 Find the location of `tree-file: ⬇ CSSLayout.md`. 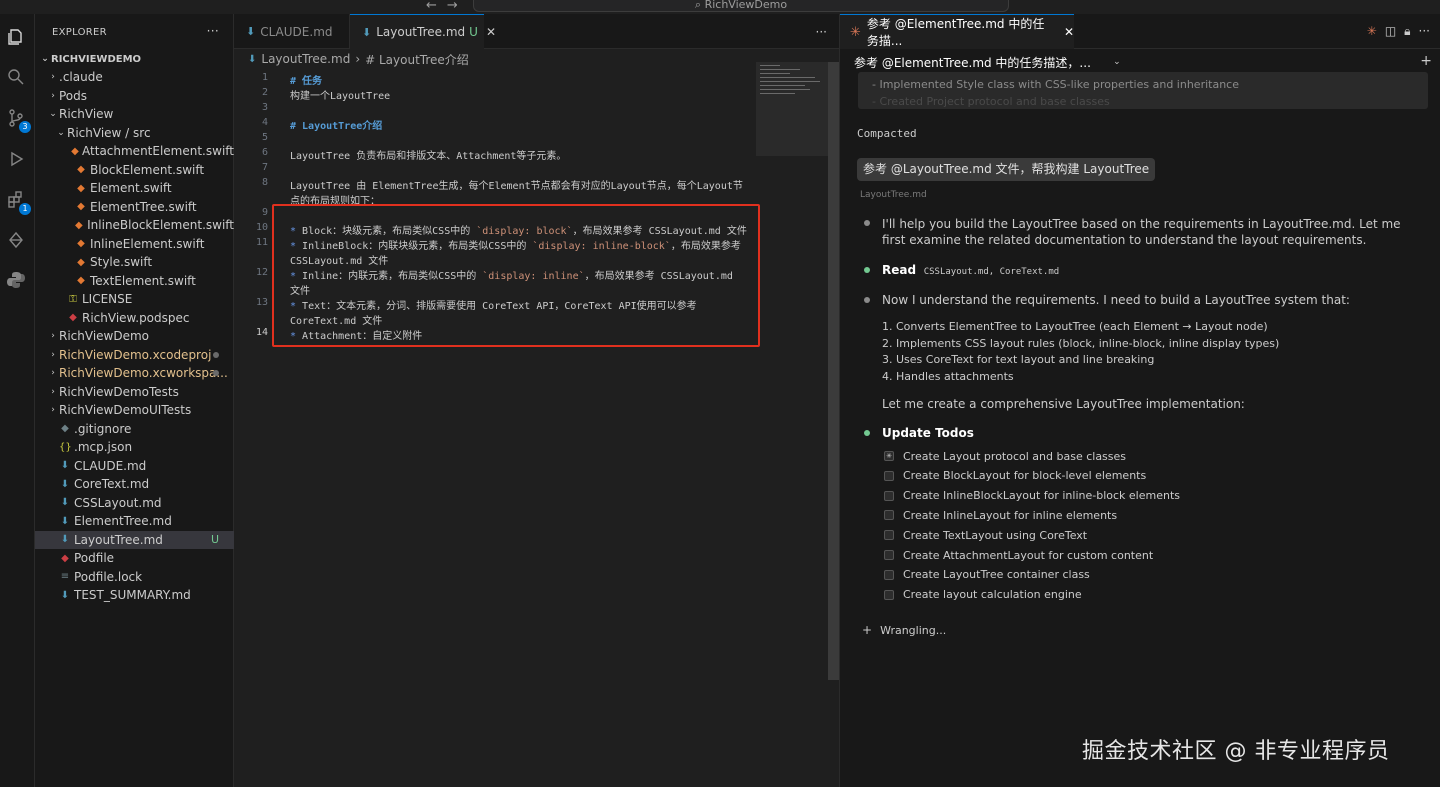

tree-file: ⬇ CSSLayout.md is located at coordinates (134, 503).